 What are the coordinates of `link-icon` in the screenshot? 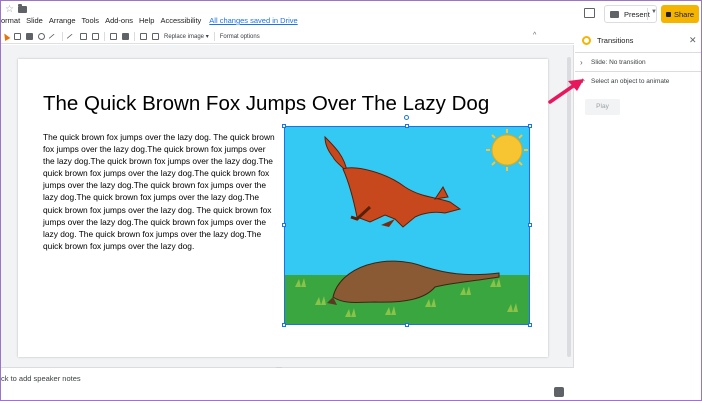 It's located at (113, 36).